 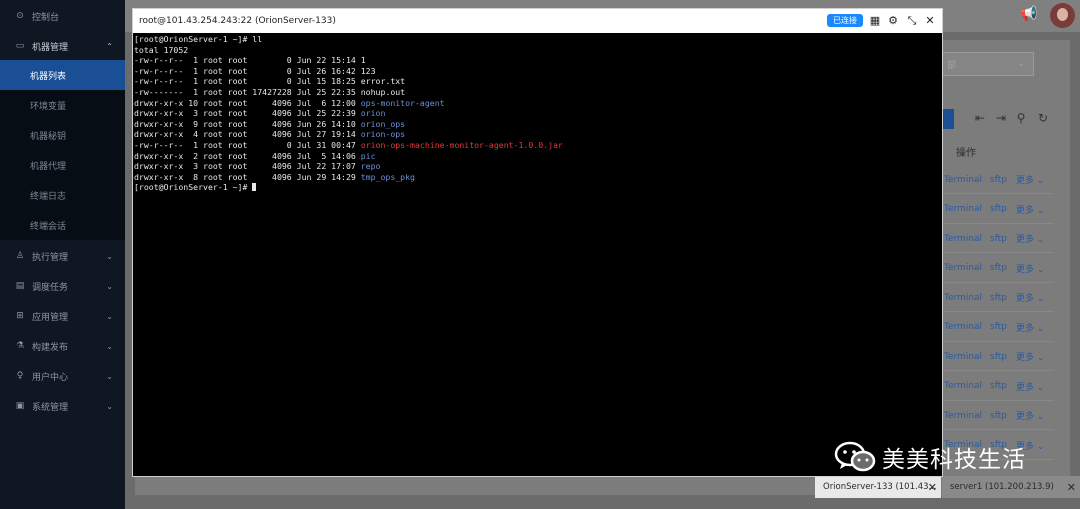 What do you see at coordinates (62, 316) in the screenshot?
I see `sidebar-item: ⊞ 应用管理 ⌄` at bounding box center [62, 316].